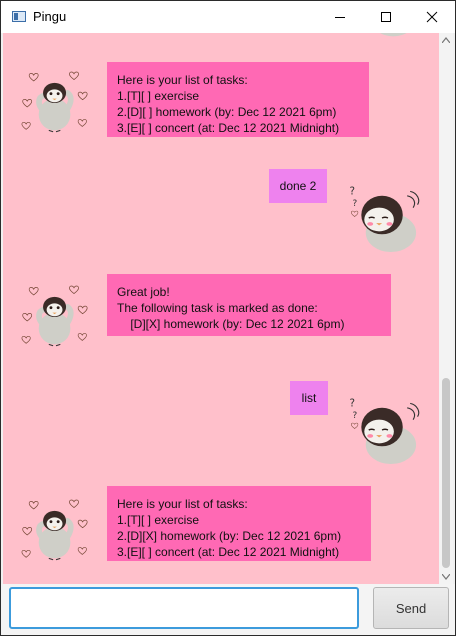 Image resolution: width=456 pixels, height=636 pixels. Describe the element at coordinates (446, 473) in the screenshot. I see `scrollbar-thumb` at that location.